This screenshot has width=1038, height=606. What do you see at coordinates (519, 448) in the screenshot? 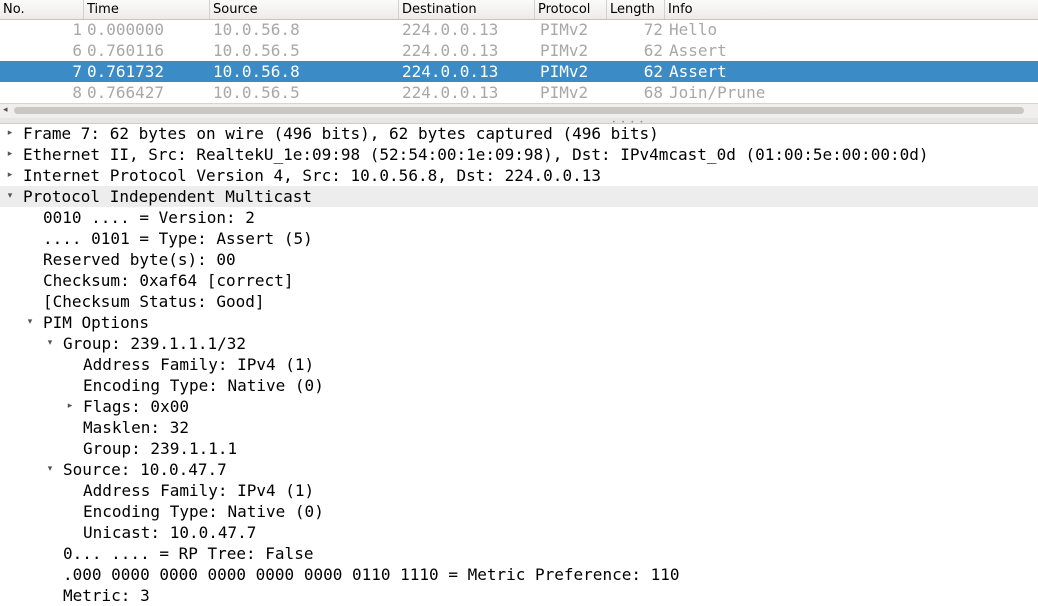
I see `tree-item: Group: 239.1.1.1` at bounding box center [519, 448].